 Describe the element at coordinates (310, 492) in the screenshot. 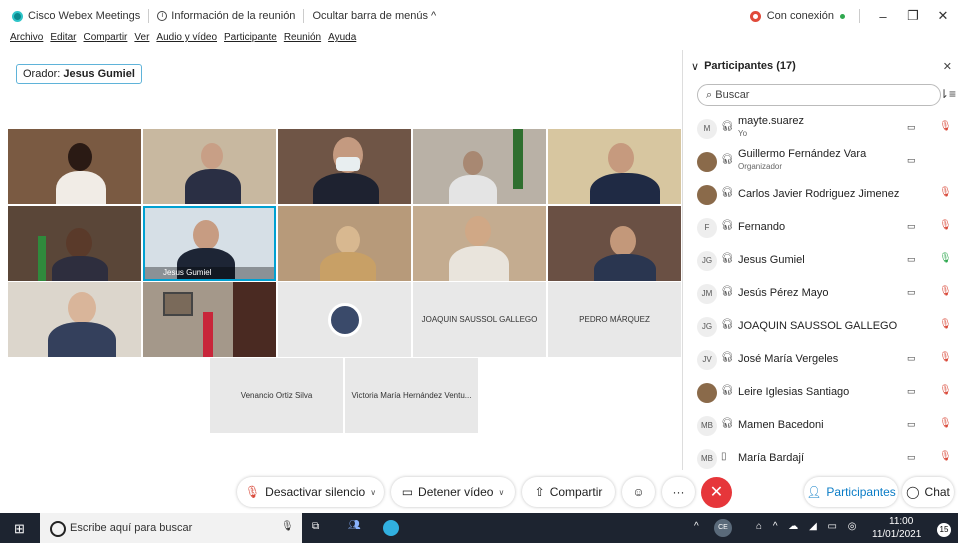

I see `unmute-button: 🎙︎ Desactivar silencio ∨` at that location.